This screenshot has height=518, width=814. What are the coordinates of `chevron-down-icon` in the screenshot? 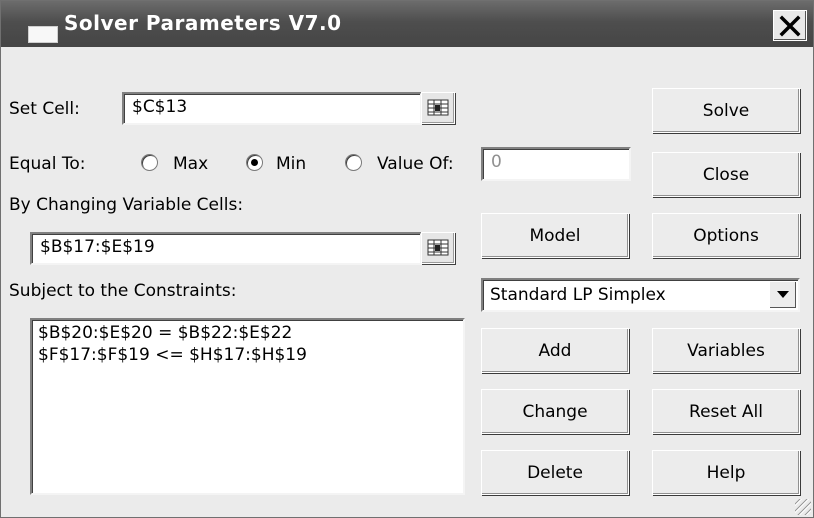 It's located at (783, 294).